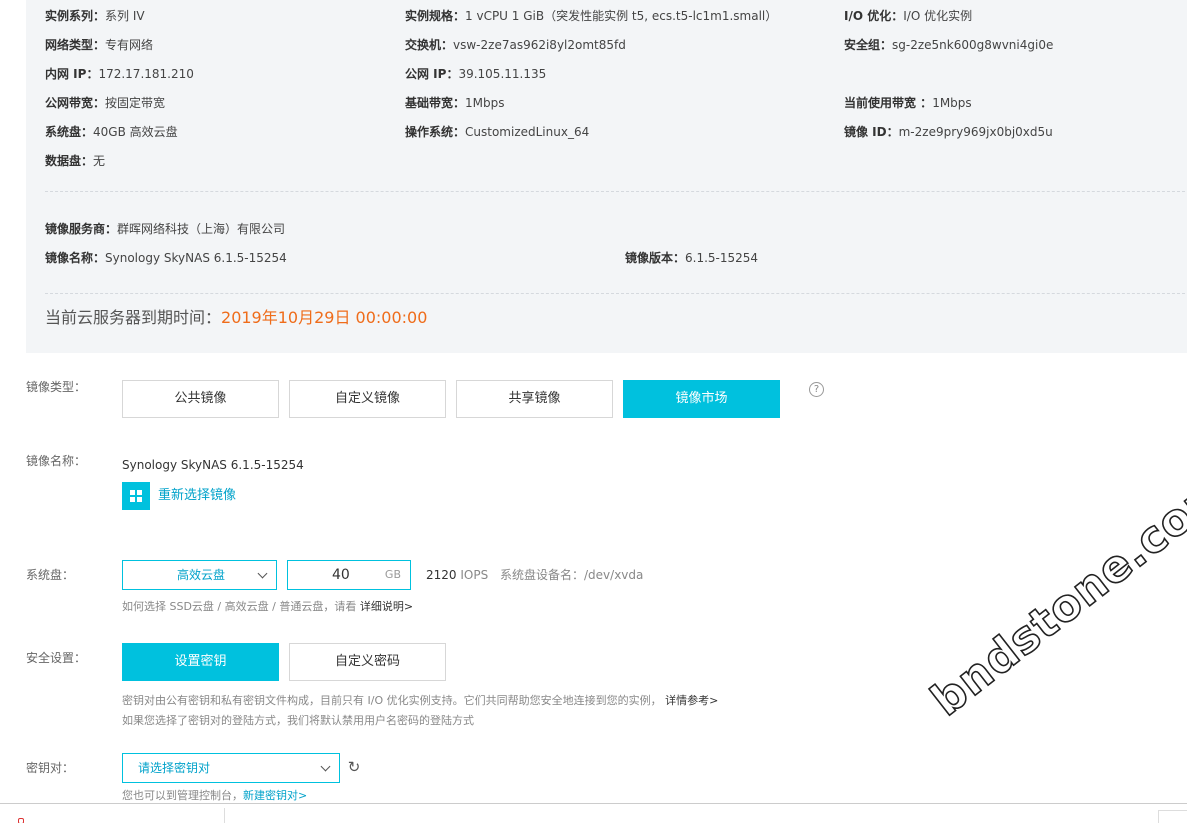  I want to click on info-row-4: 公网带宽：按固定带宽 基础带宽：1Mbps 当前使用带宽 ：1Mbps, so click(615, 103).